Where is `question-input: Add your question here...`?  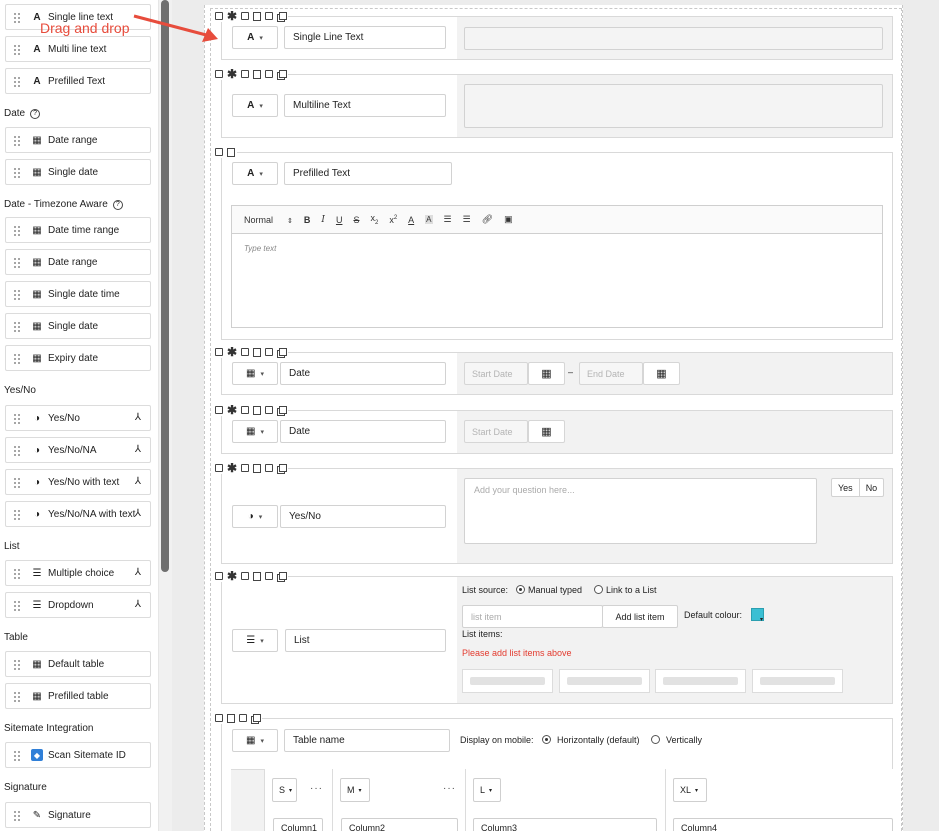
question-input: Add your question here... is located at coordinates (640, 511).